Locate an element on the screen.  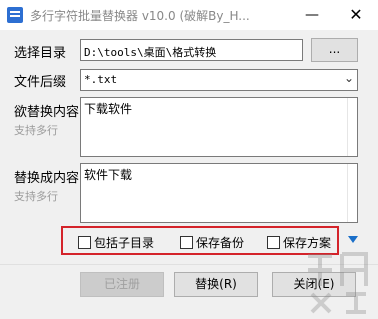
registered-button: 已注册 is located at coordinates (122, 284).